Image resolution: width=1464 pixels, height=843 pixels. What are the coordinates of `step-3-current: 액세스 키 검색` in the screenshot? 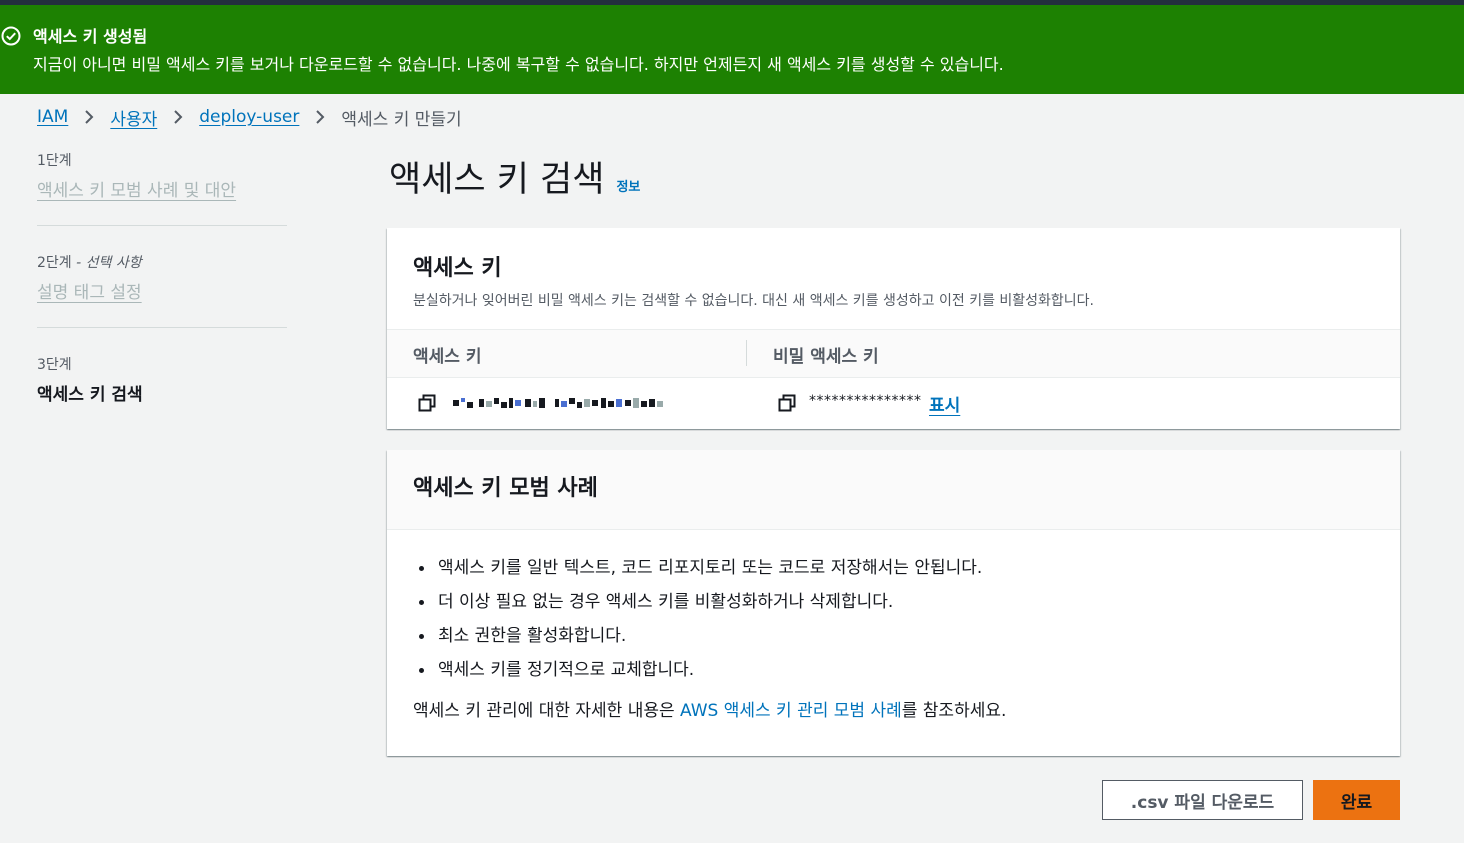 It's located at (90, 395).